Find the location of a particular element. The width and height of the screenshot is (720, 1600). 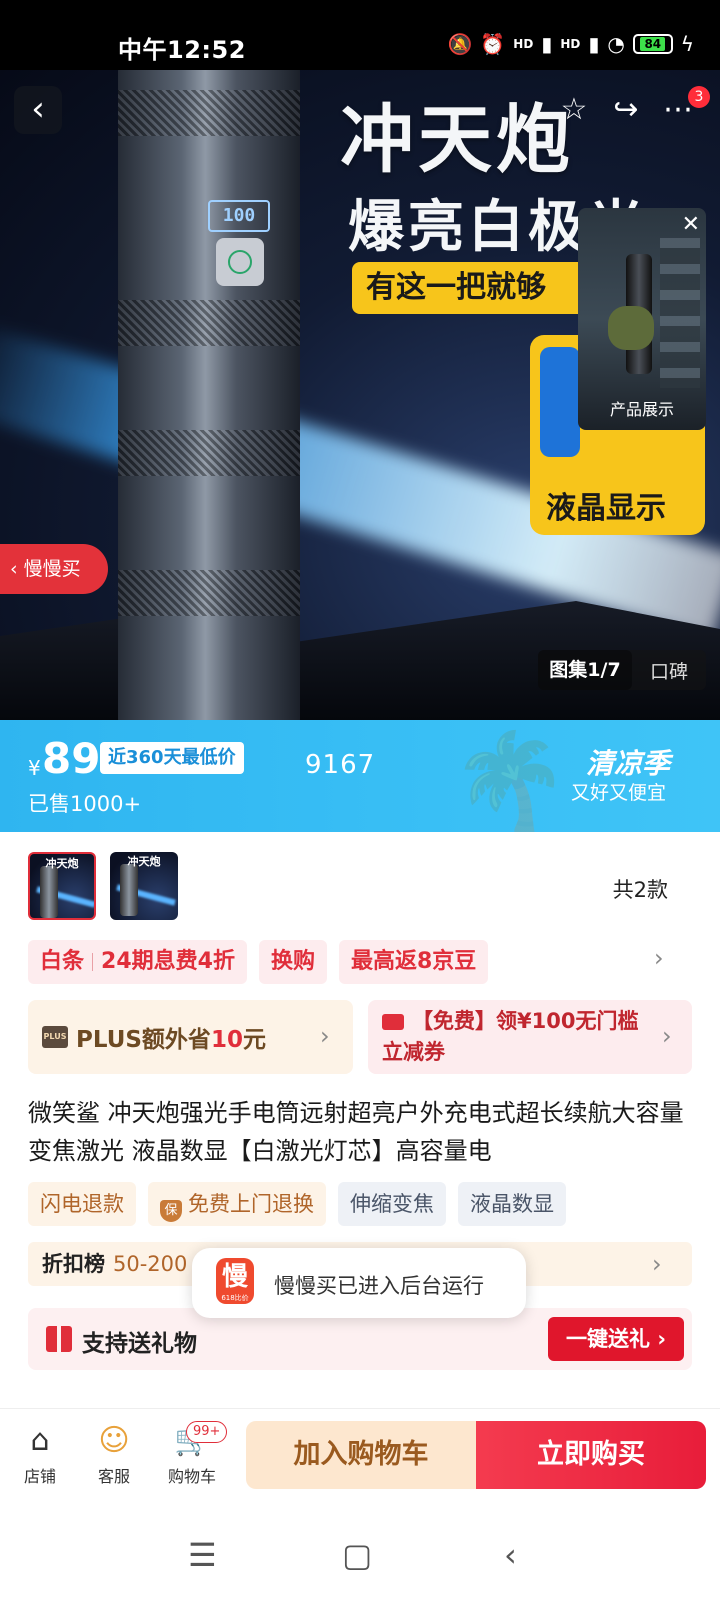

toast-message: 慢慢买已进入后台运行 is located at coordinates (379, 1286).